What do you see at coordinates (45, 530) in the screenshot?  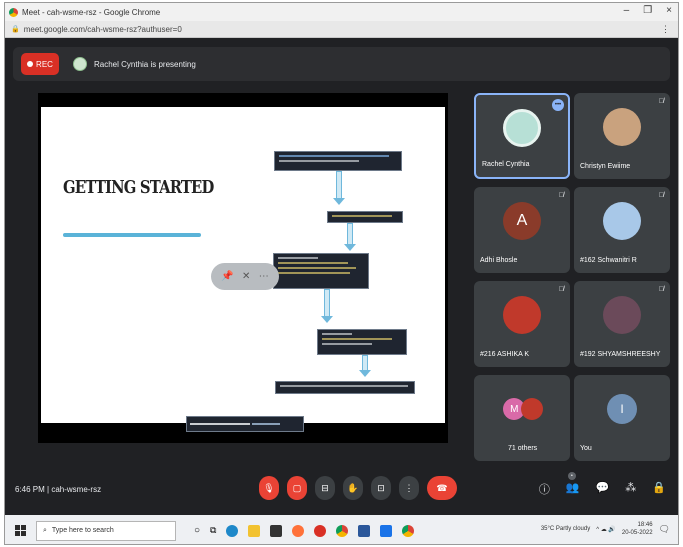 I see `search-icon: ⌕` at bounding box center [45, 530].